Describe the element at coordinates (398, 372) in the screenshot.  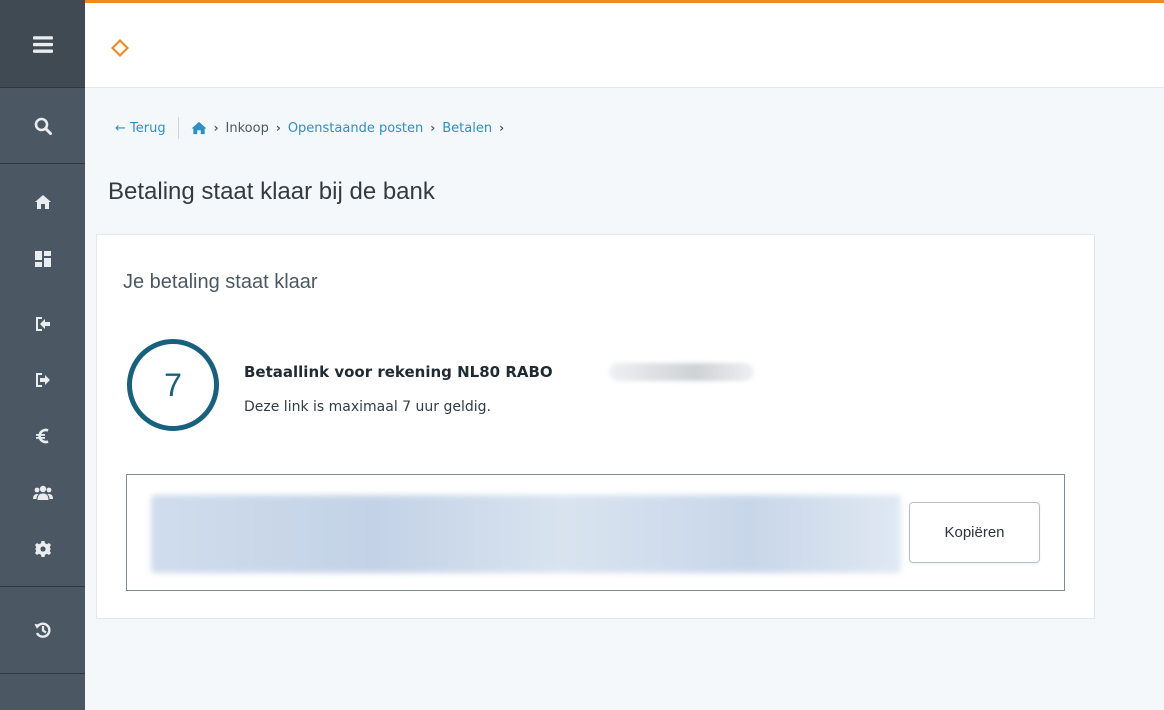
I see `payment-link-title: Betaallink voor rekening NL80 RABO` at that location.